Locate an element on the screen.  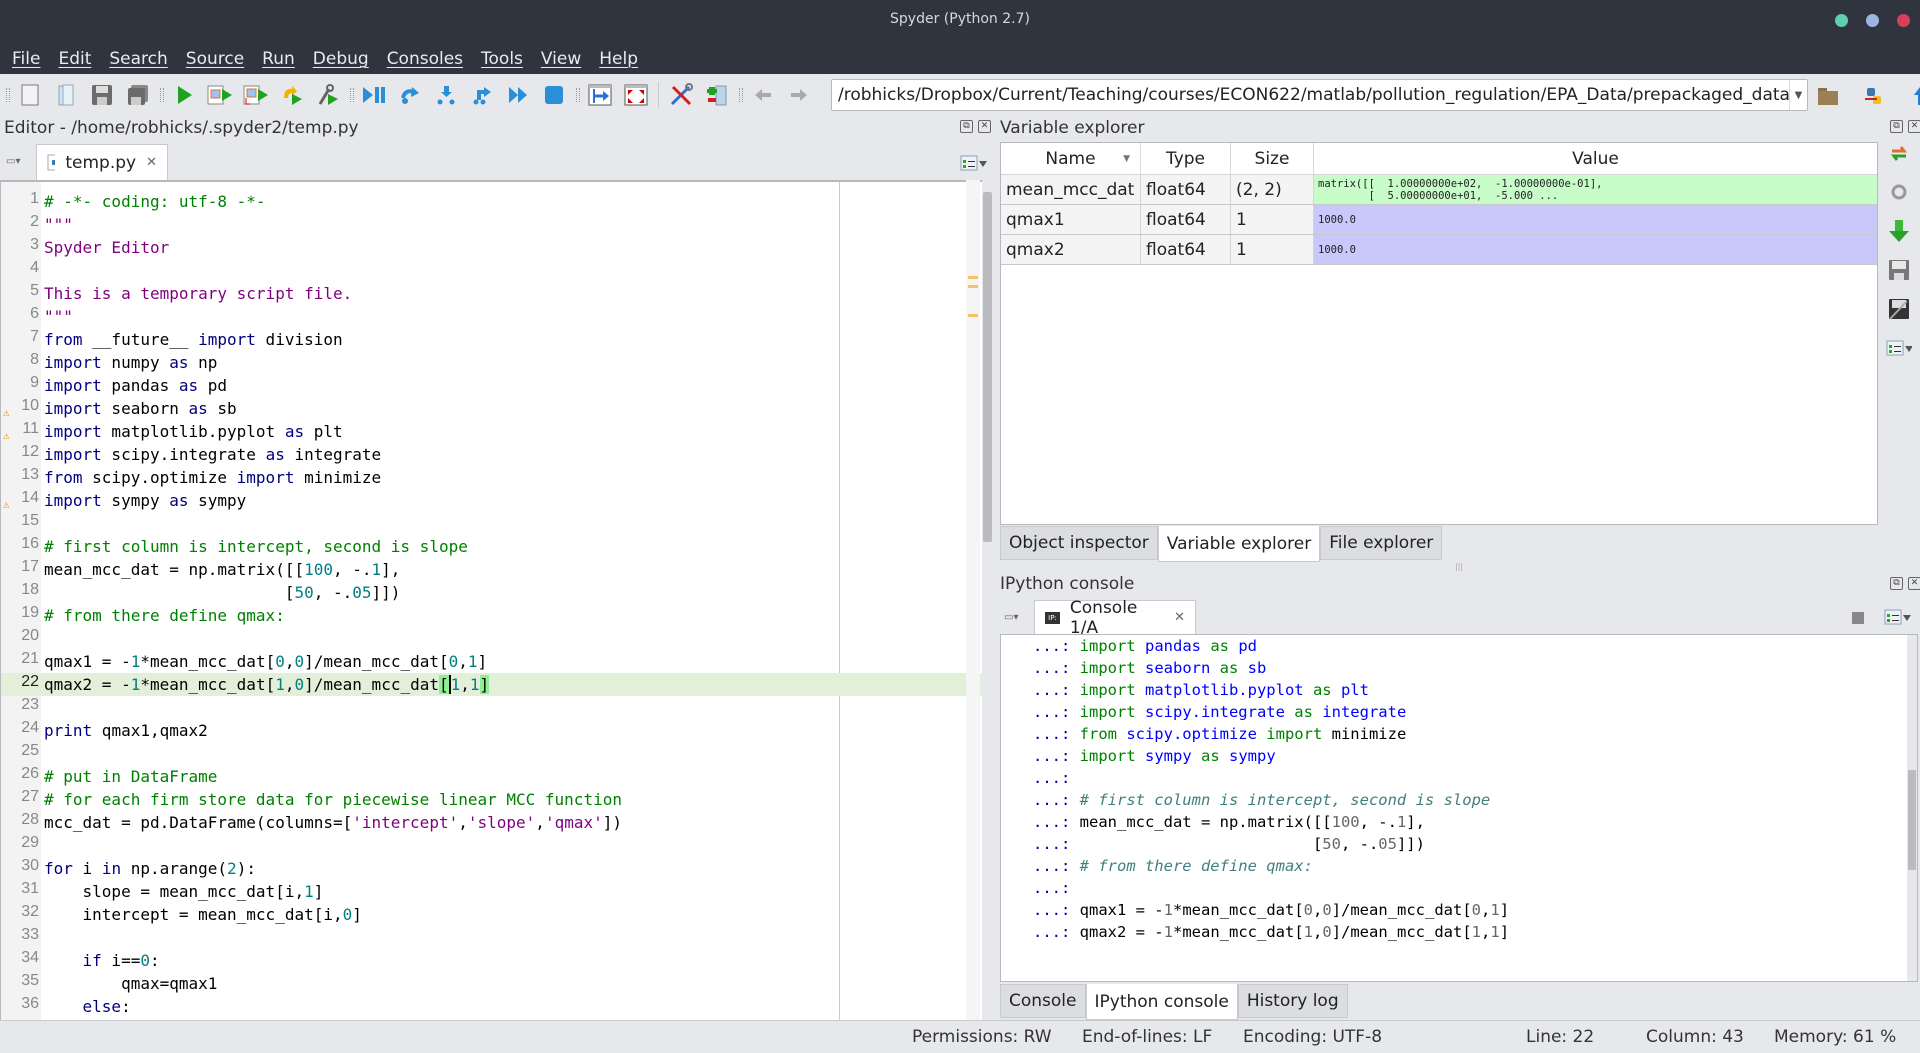
browse-folder-button is located at coordinates (1828, 96).